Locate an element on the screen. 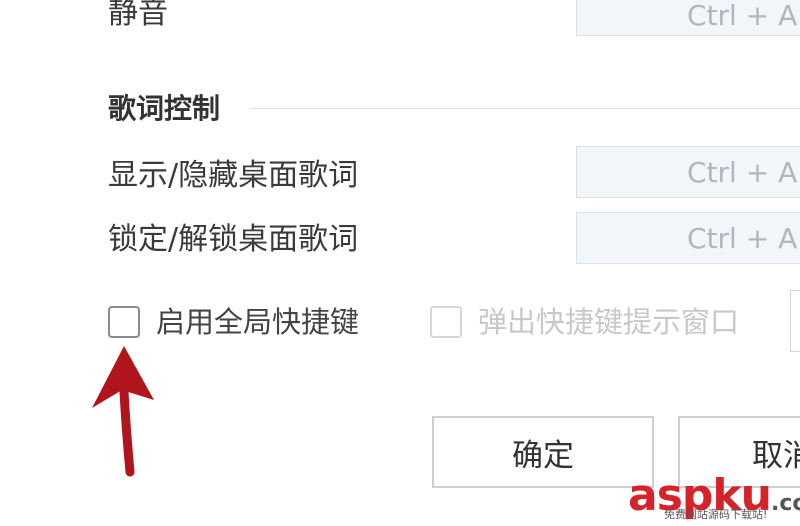 The width and height of the screenshot is (800, 526). toggle-desktop-lyrics-hotkey-field: Ctrl + A is located at coordinates (688, 172).